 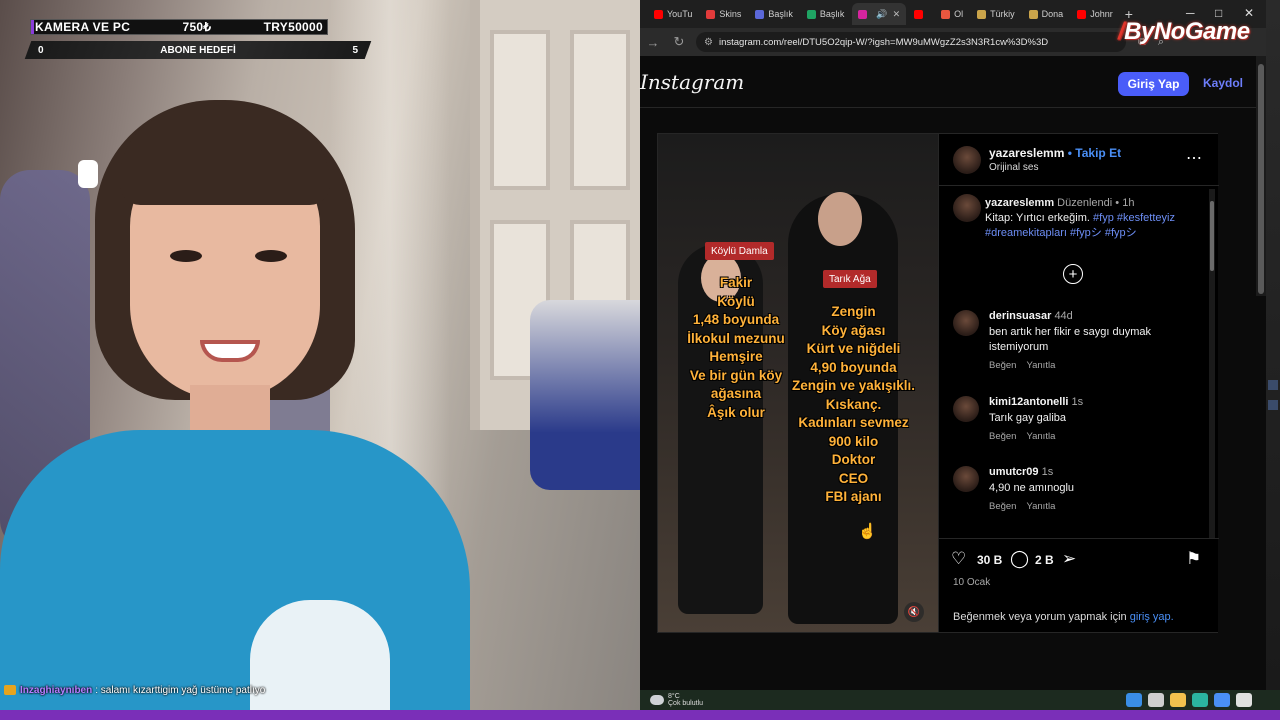 I want to click on taskbar: 8°C Çok bulutlu, so click(x=960, y=700).